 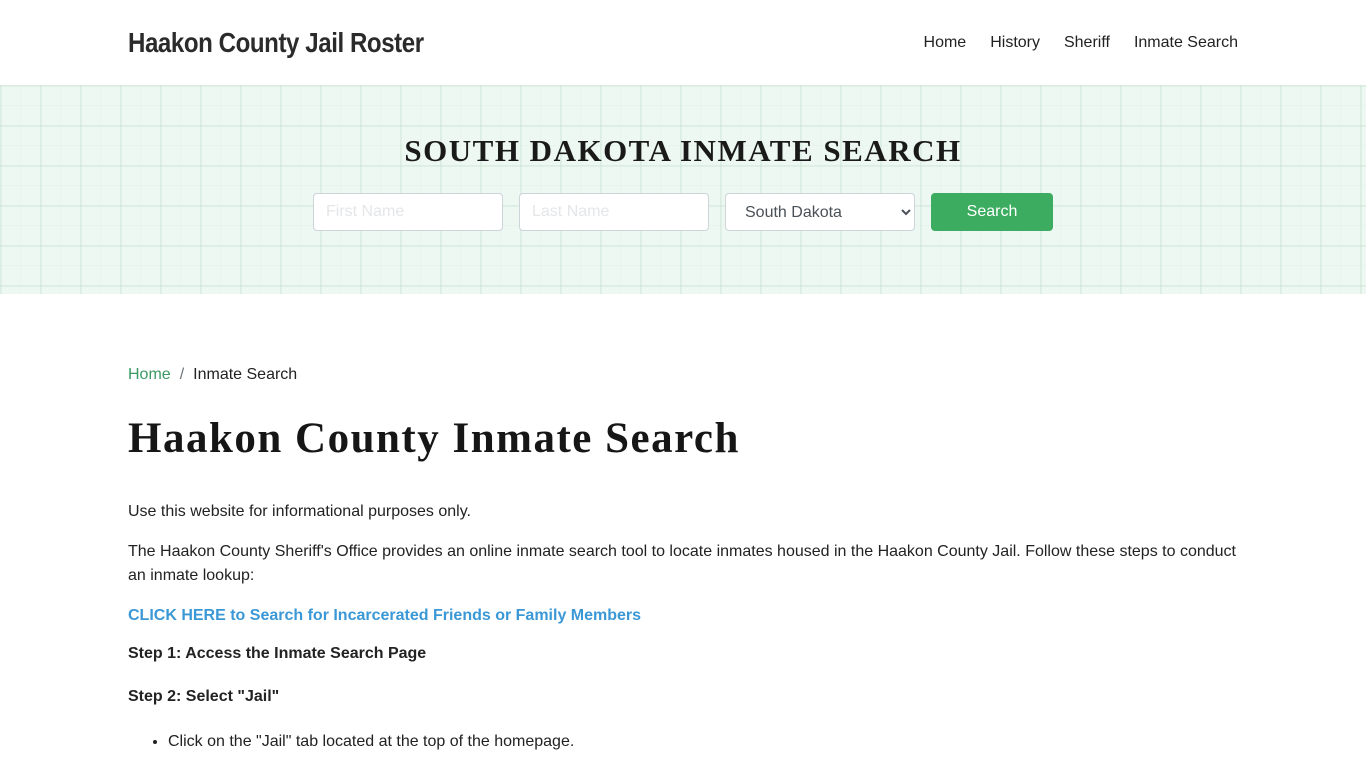 What do you see at coordinates (276, 43) in the screenshot?
I see `site-brand-link: Haakon County Jail Roster` at bounding box center [276, 43].